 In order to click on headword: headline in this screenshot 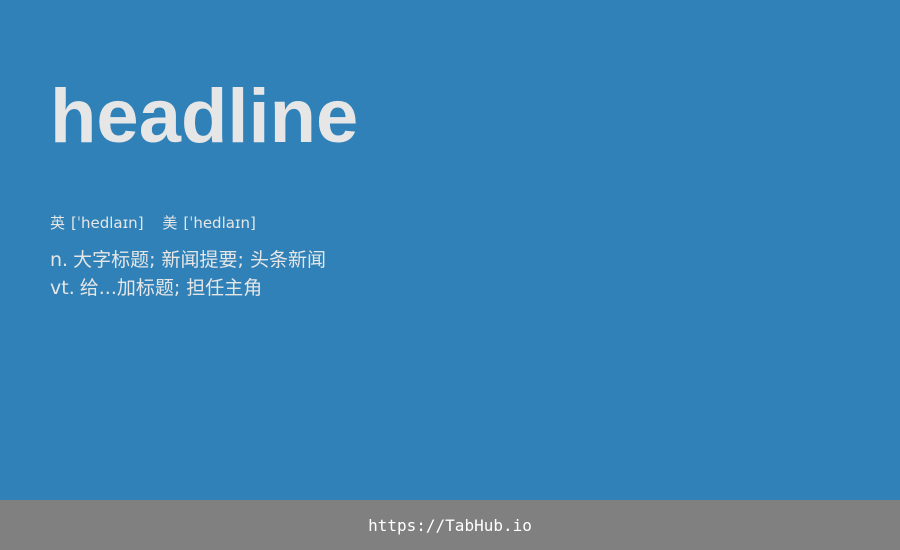, I will do `click(204, 116)`.